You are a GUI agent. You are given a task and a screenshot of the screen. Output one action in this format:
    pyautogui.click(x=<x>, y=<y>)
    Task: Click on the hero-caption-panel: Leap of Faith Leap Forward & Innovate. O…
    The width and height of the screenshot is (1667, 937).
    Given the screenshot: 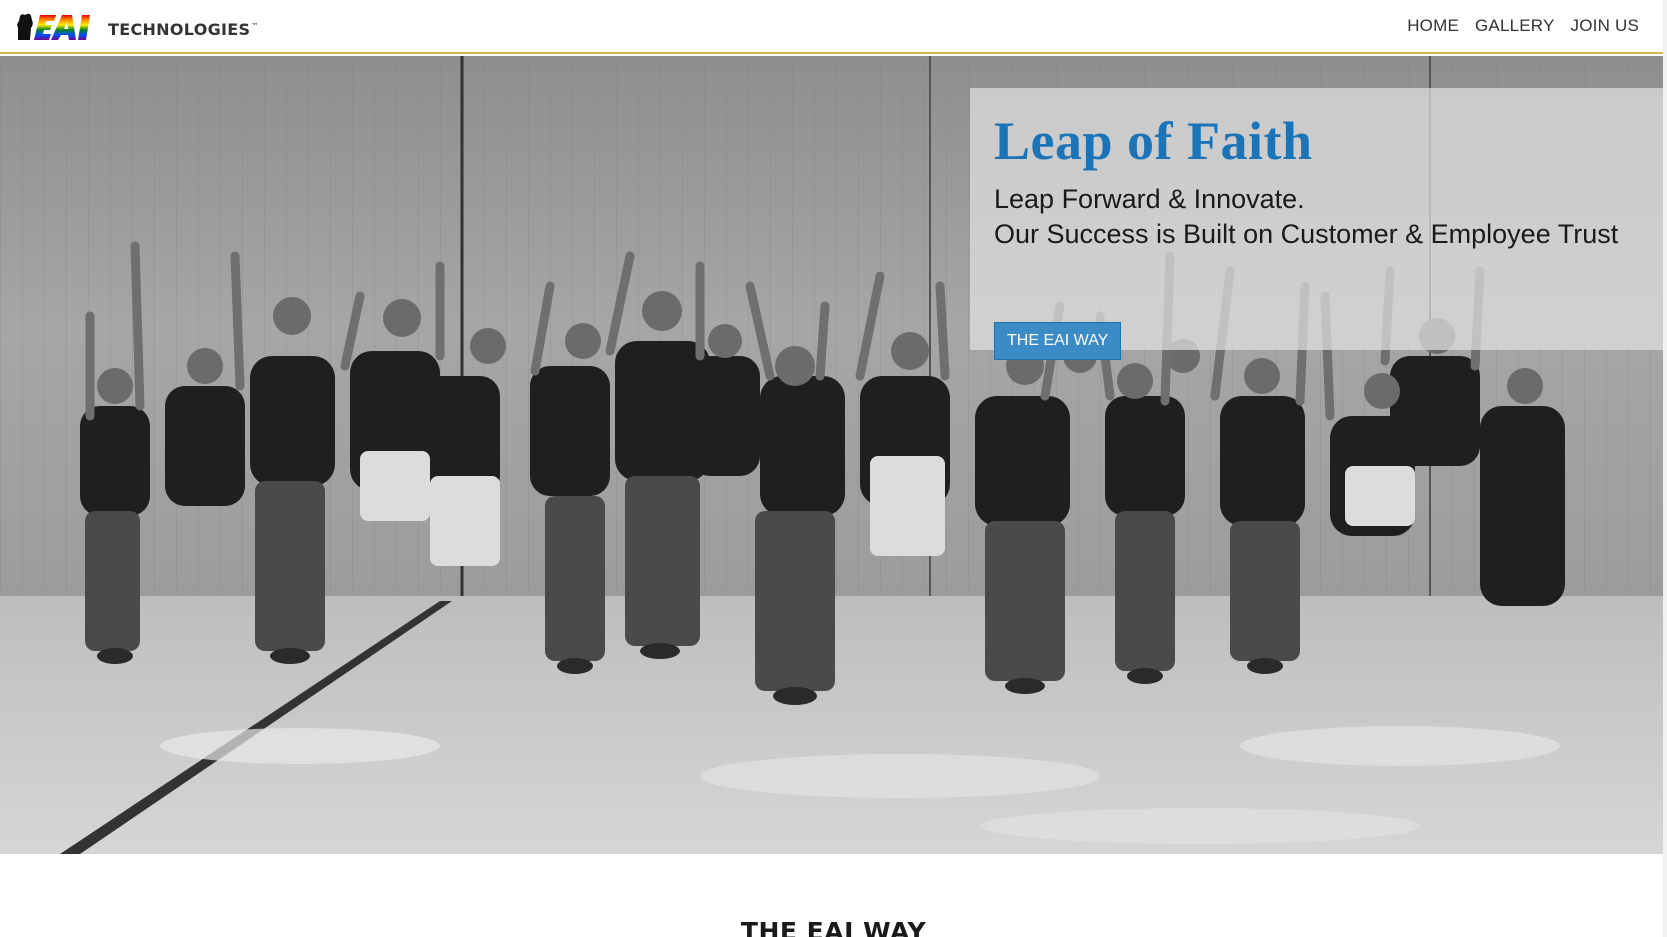 What is the action you would take?
    pyautogui.click(x=1316, y=224)
    